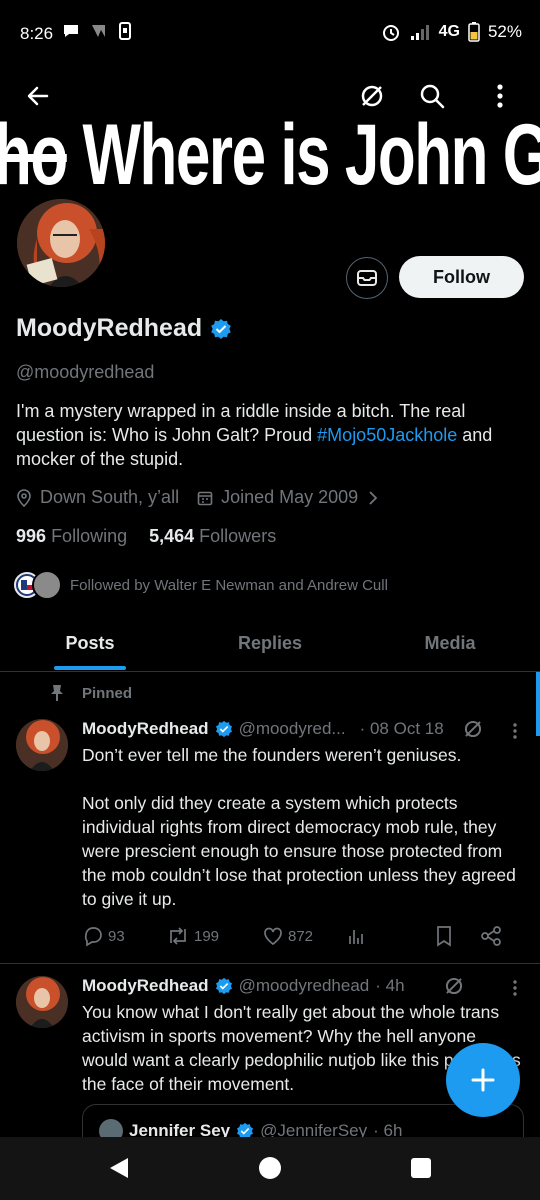 This screenshot has height=1200, width=540. I want to click on tab-replies: Replies, so click(270, 643).